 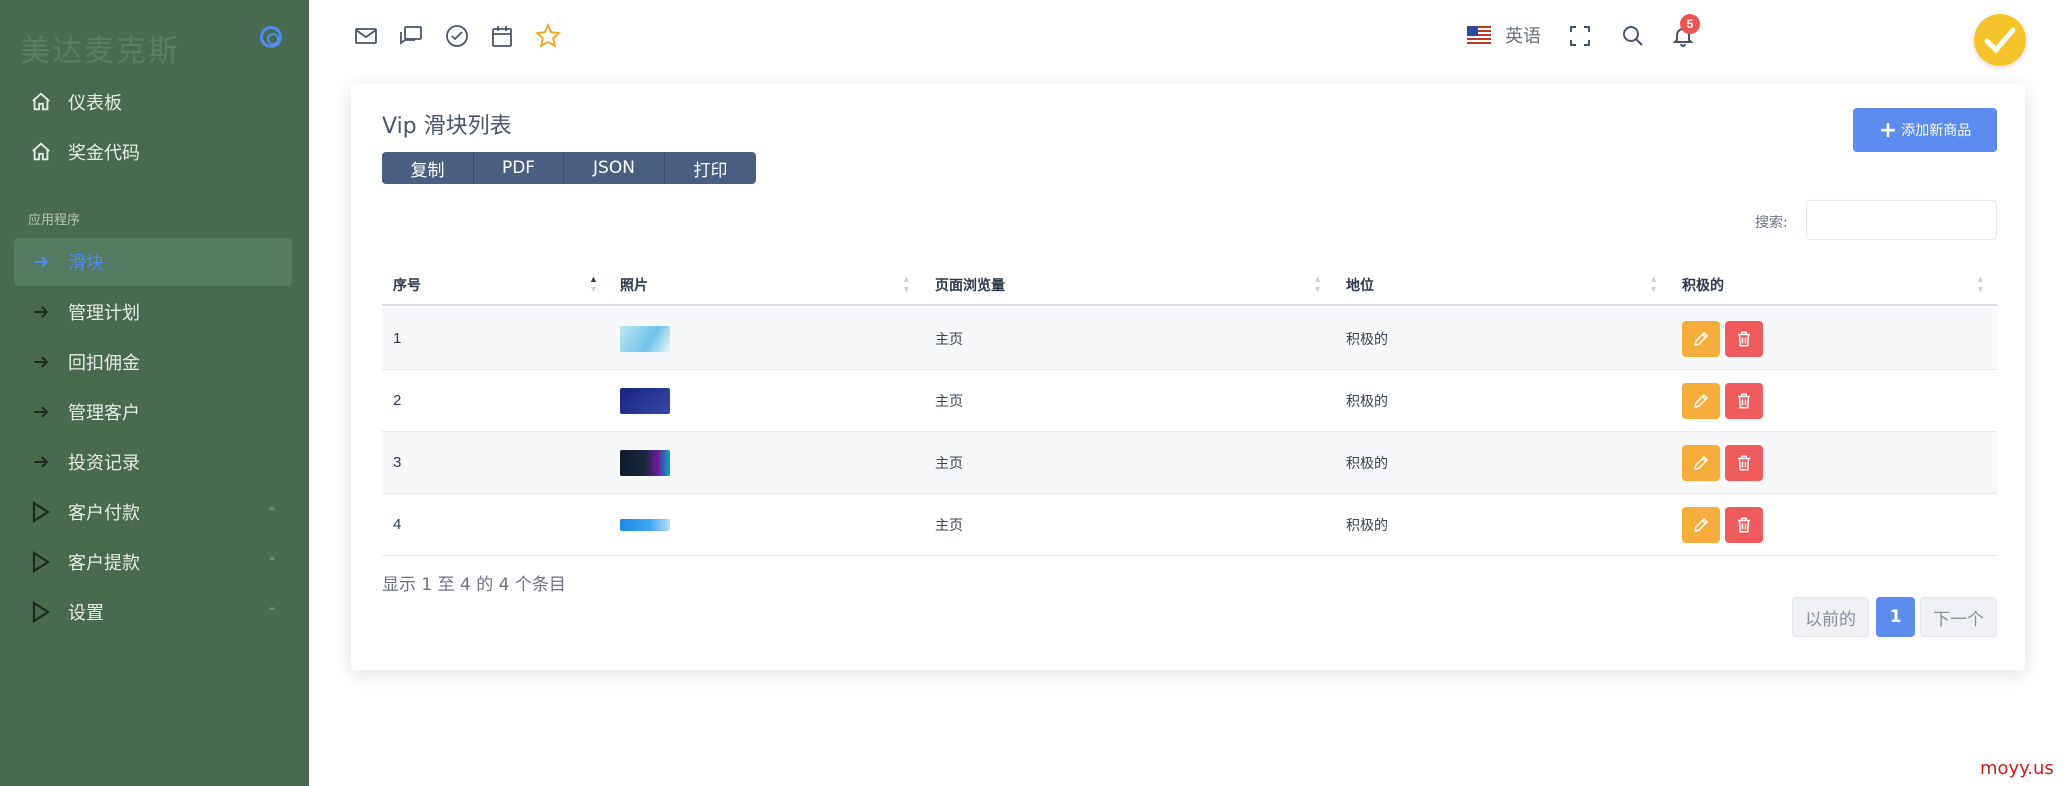 What do you see at coordinates (1189, 285) in the screenshot?
I see `table-header: 序号 ▲ ▼ 照片 ▲ ▼ 页面浏览量 ▲ ▼ 地位 ▲ ▼ 积极的 ▲ ▼` at bounding box center [1189, 285].